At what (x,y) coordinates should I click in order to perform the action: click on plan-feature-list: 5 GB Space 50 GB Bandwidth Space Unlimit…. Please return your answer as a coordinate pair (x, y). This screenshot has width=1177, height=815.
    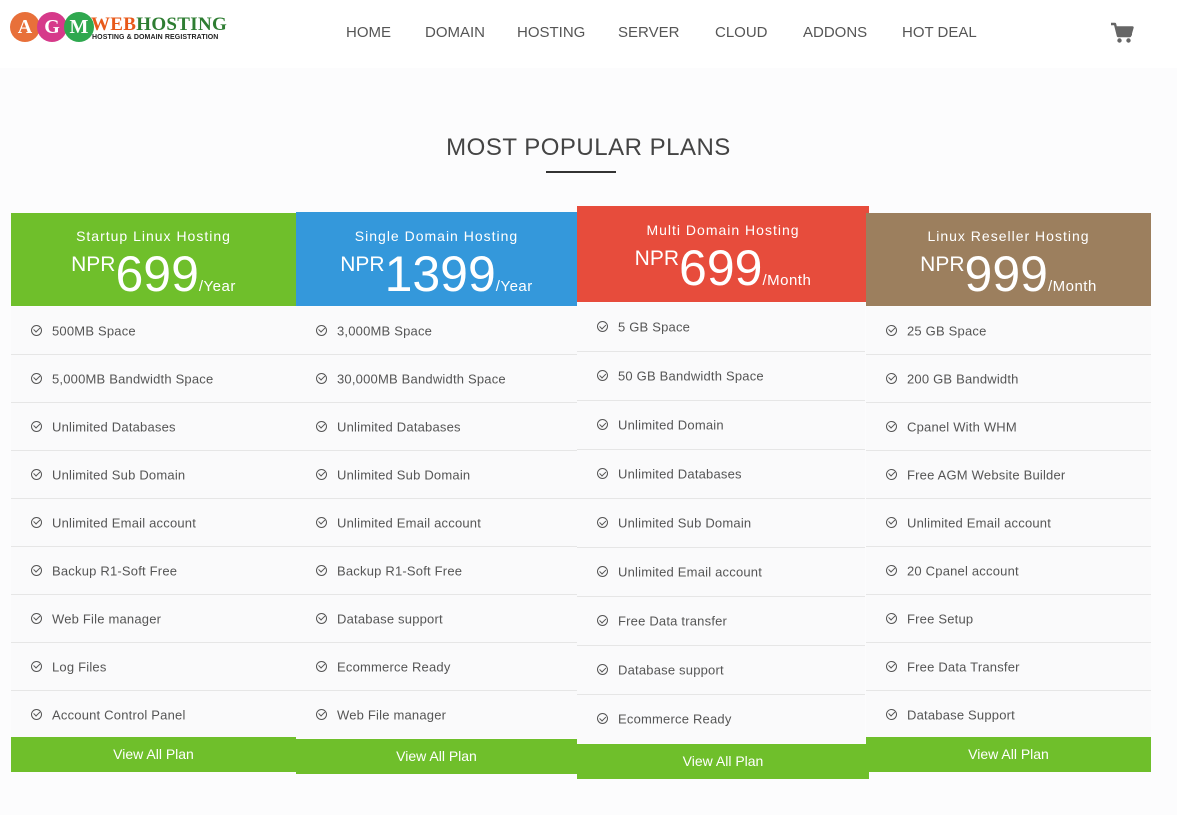
    Looking at the image, I should click on (721, 523).